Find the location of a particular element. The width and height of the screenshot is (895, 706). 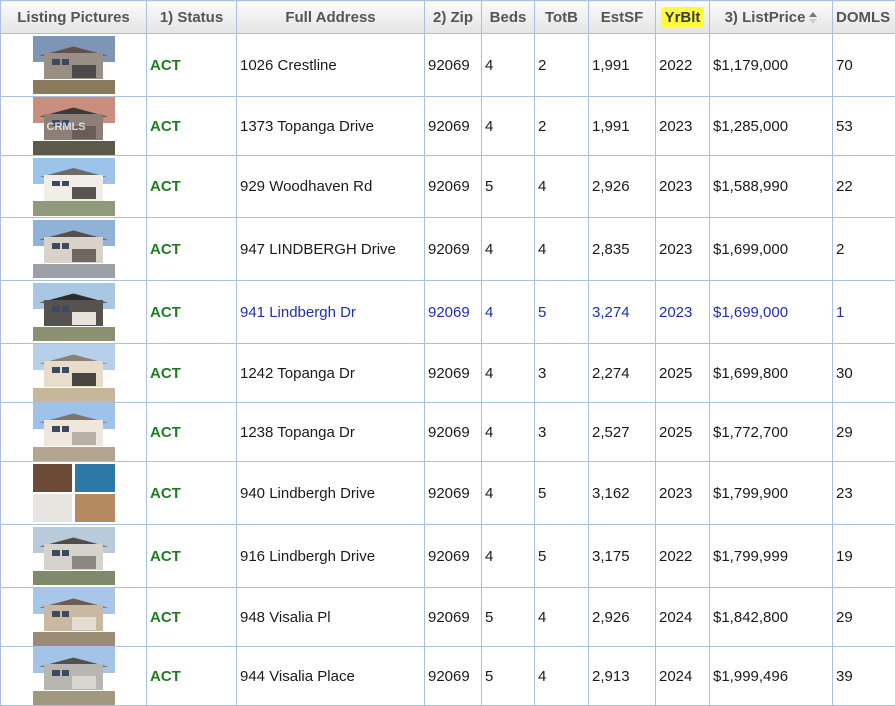

header-full-address: Full Address is located at coordinates (331, 17).